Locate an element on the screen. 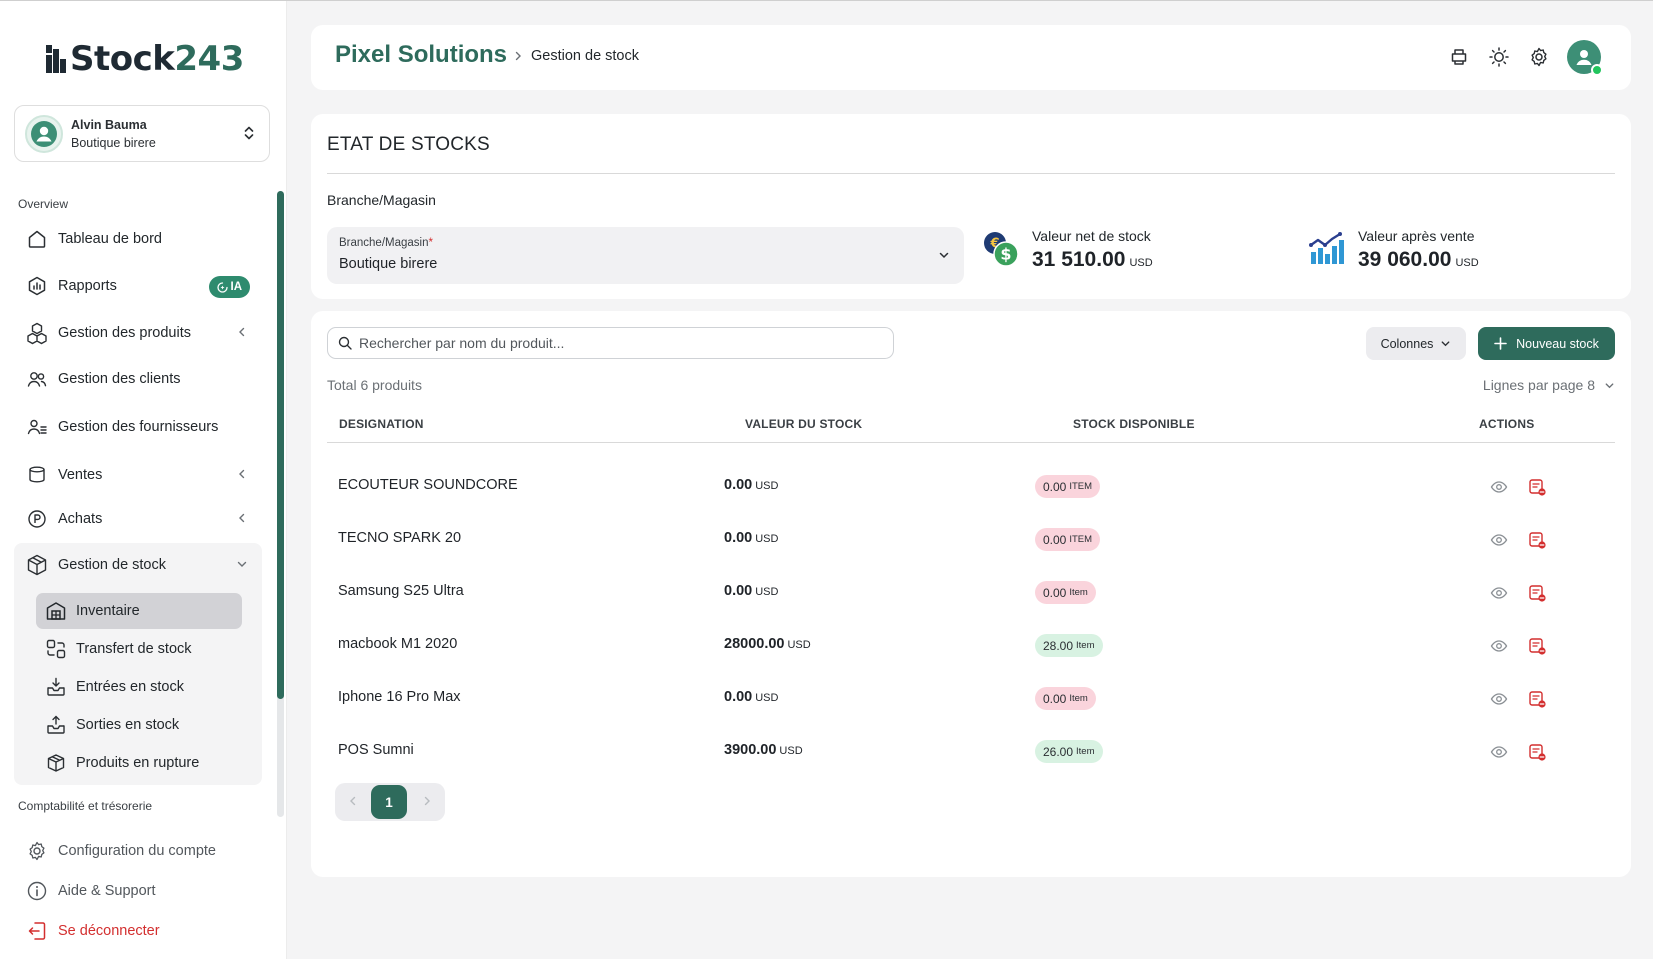 This screenshot has height=959, width=1653. money-icon: € $ is located at coordinates (1001, 249).